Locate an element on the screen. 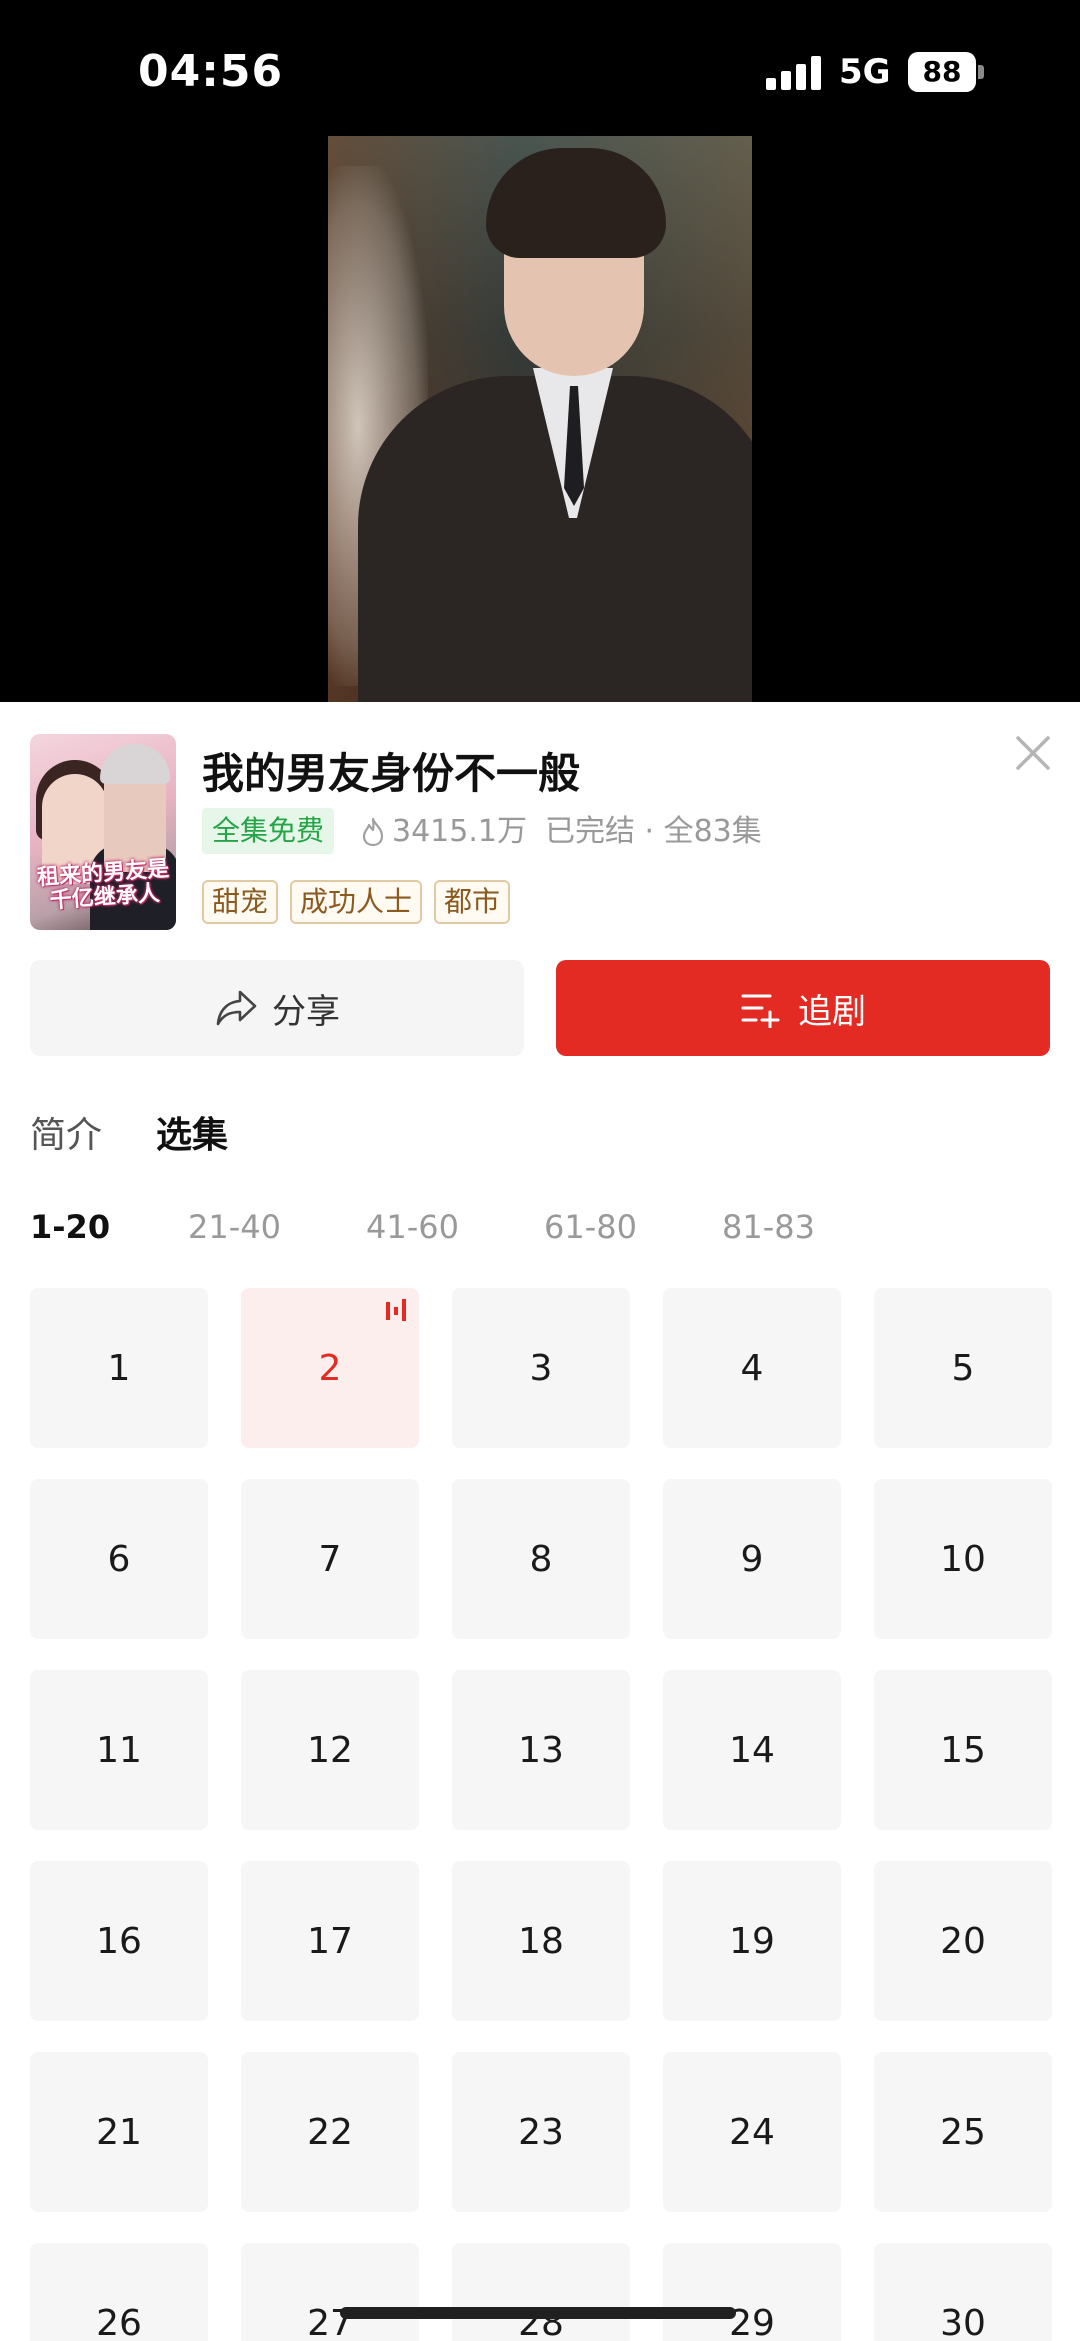 This screenshot has height=2341, width=1080. tag: 甜宠 is located at coordinates (240, 902).